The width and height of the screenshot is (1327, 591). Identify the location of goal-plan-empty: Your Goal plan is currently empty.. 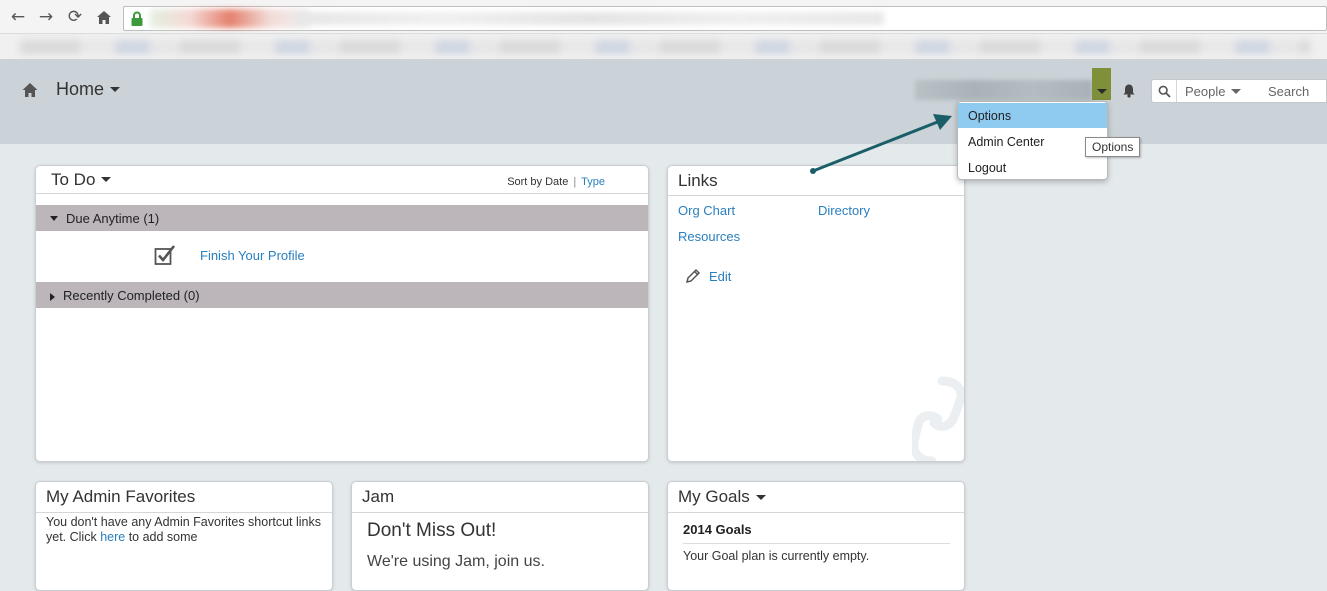
(776, 556).